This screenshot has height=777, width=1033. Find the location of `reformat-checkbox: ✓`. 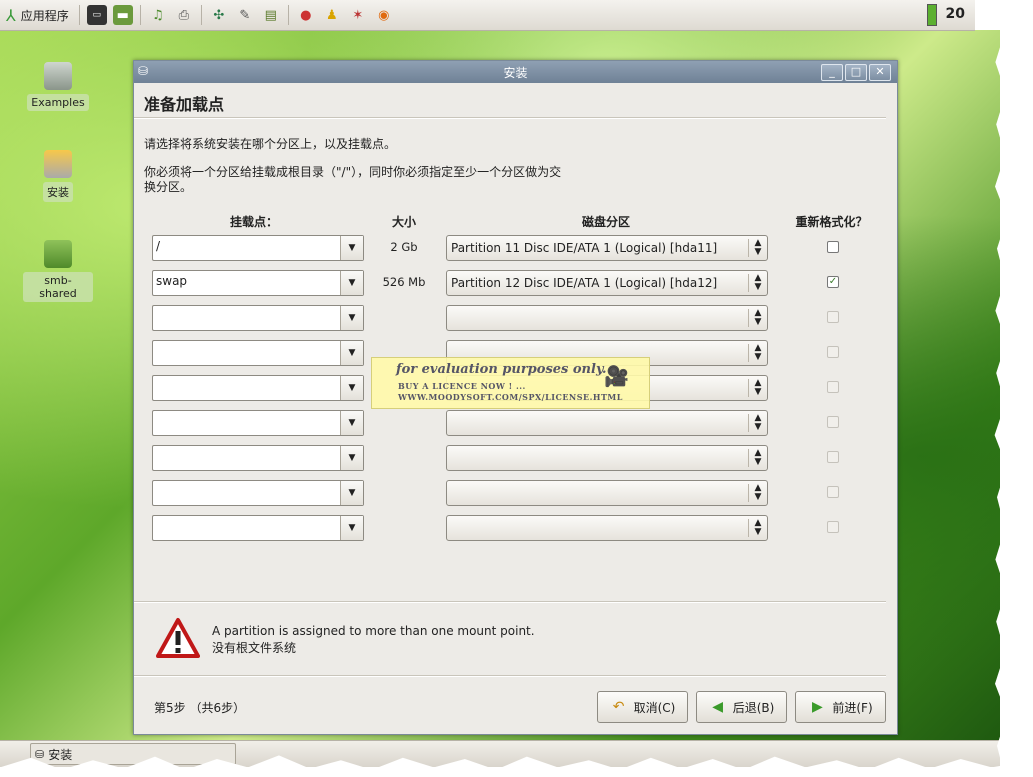

reformat-checkbox: ✓ is located at coordinates (833, 282).